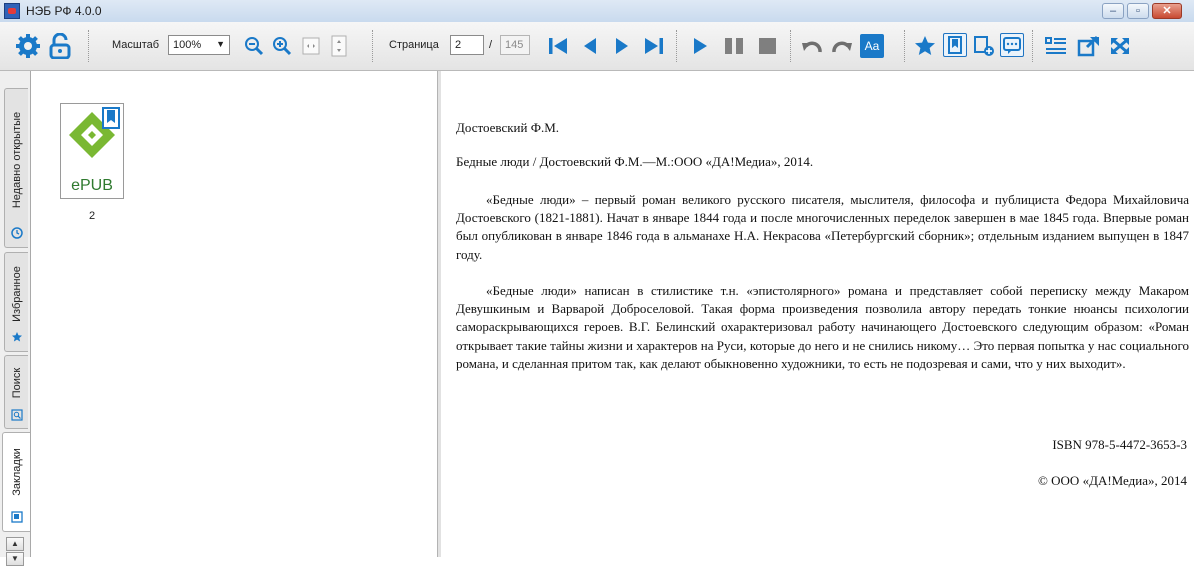  I want to click on gear-icon, so click(28, 46).